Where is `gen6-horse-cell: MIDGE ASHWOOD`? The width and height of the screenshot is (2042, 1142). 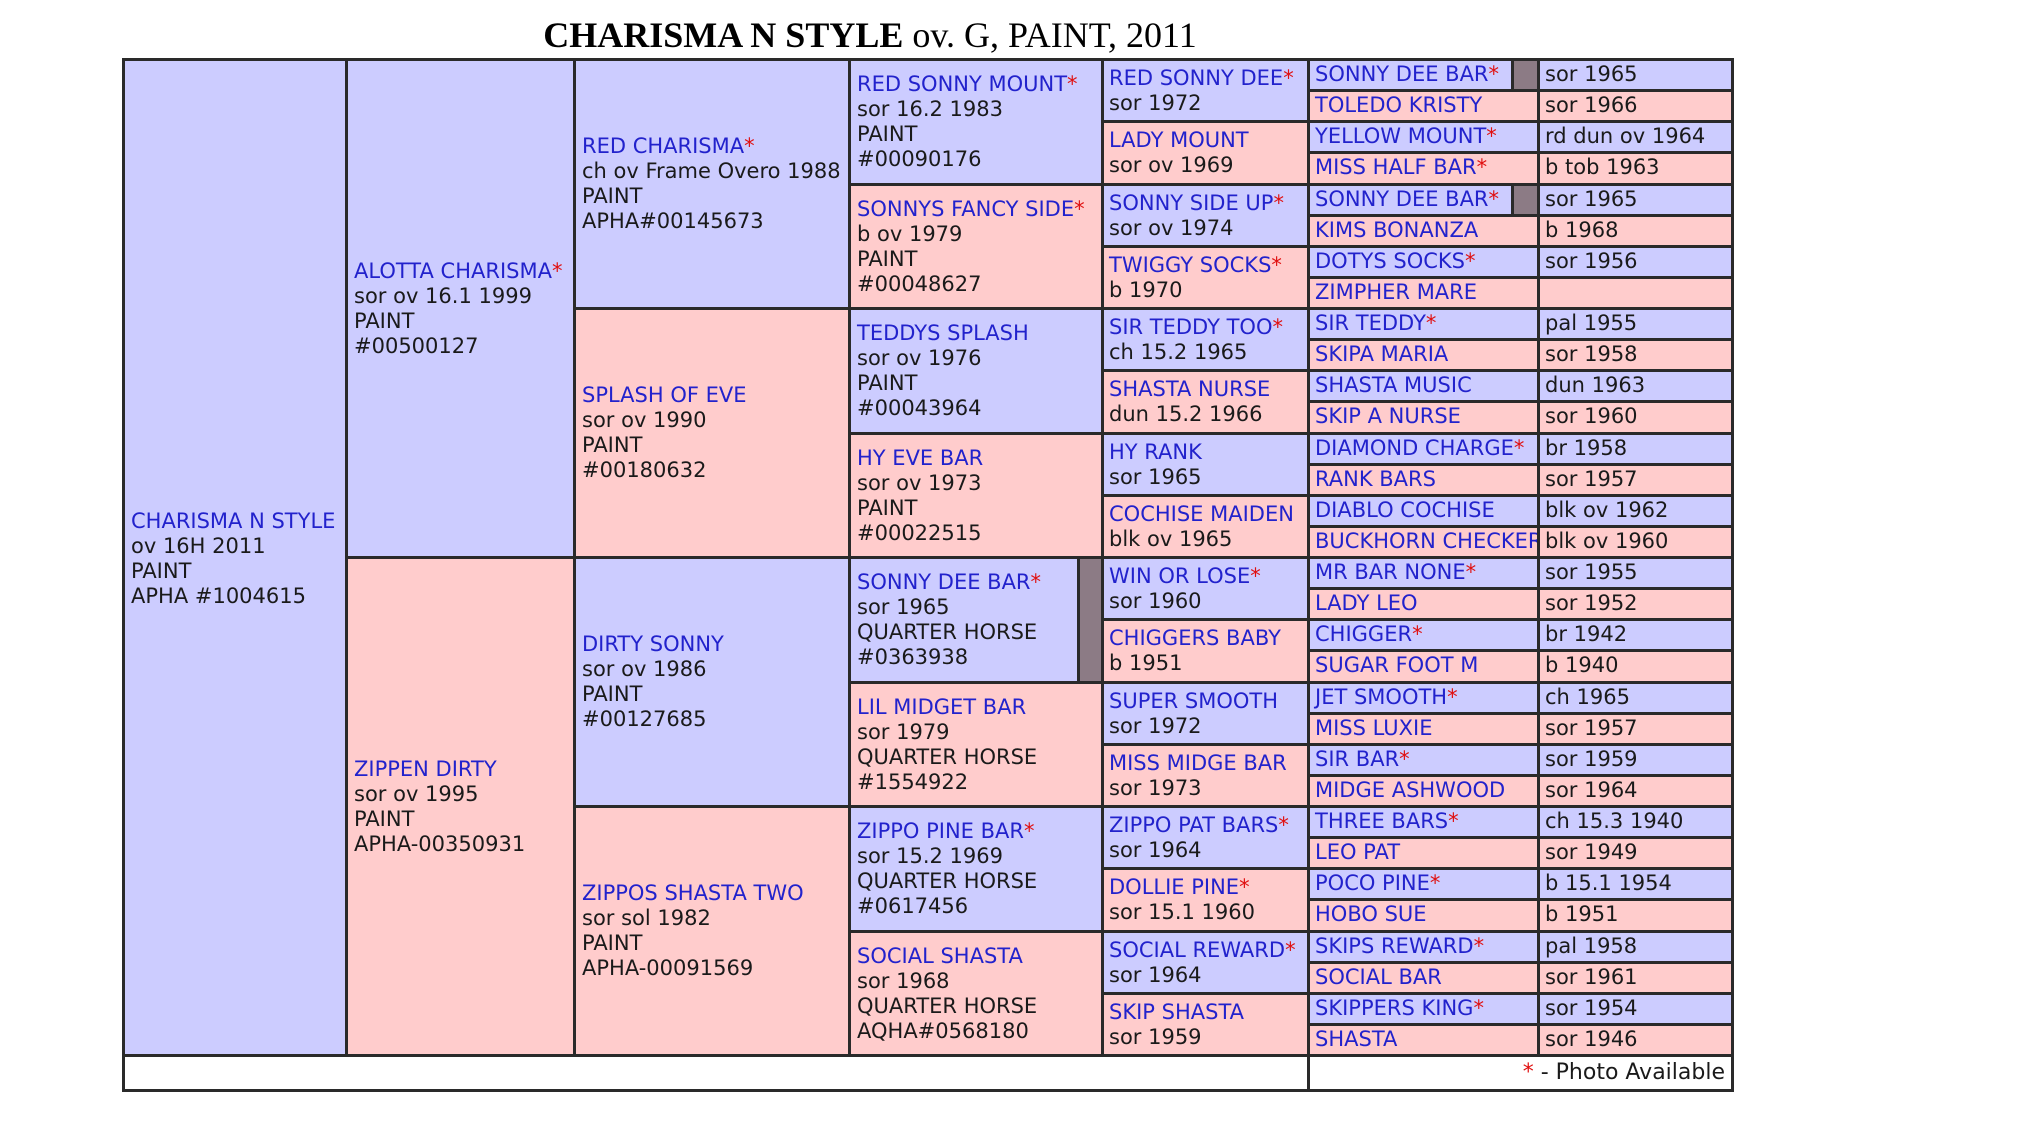 gen6-horse-cell: MIDGE ASHWOOD is located at coordinates (1423, 791).